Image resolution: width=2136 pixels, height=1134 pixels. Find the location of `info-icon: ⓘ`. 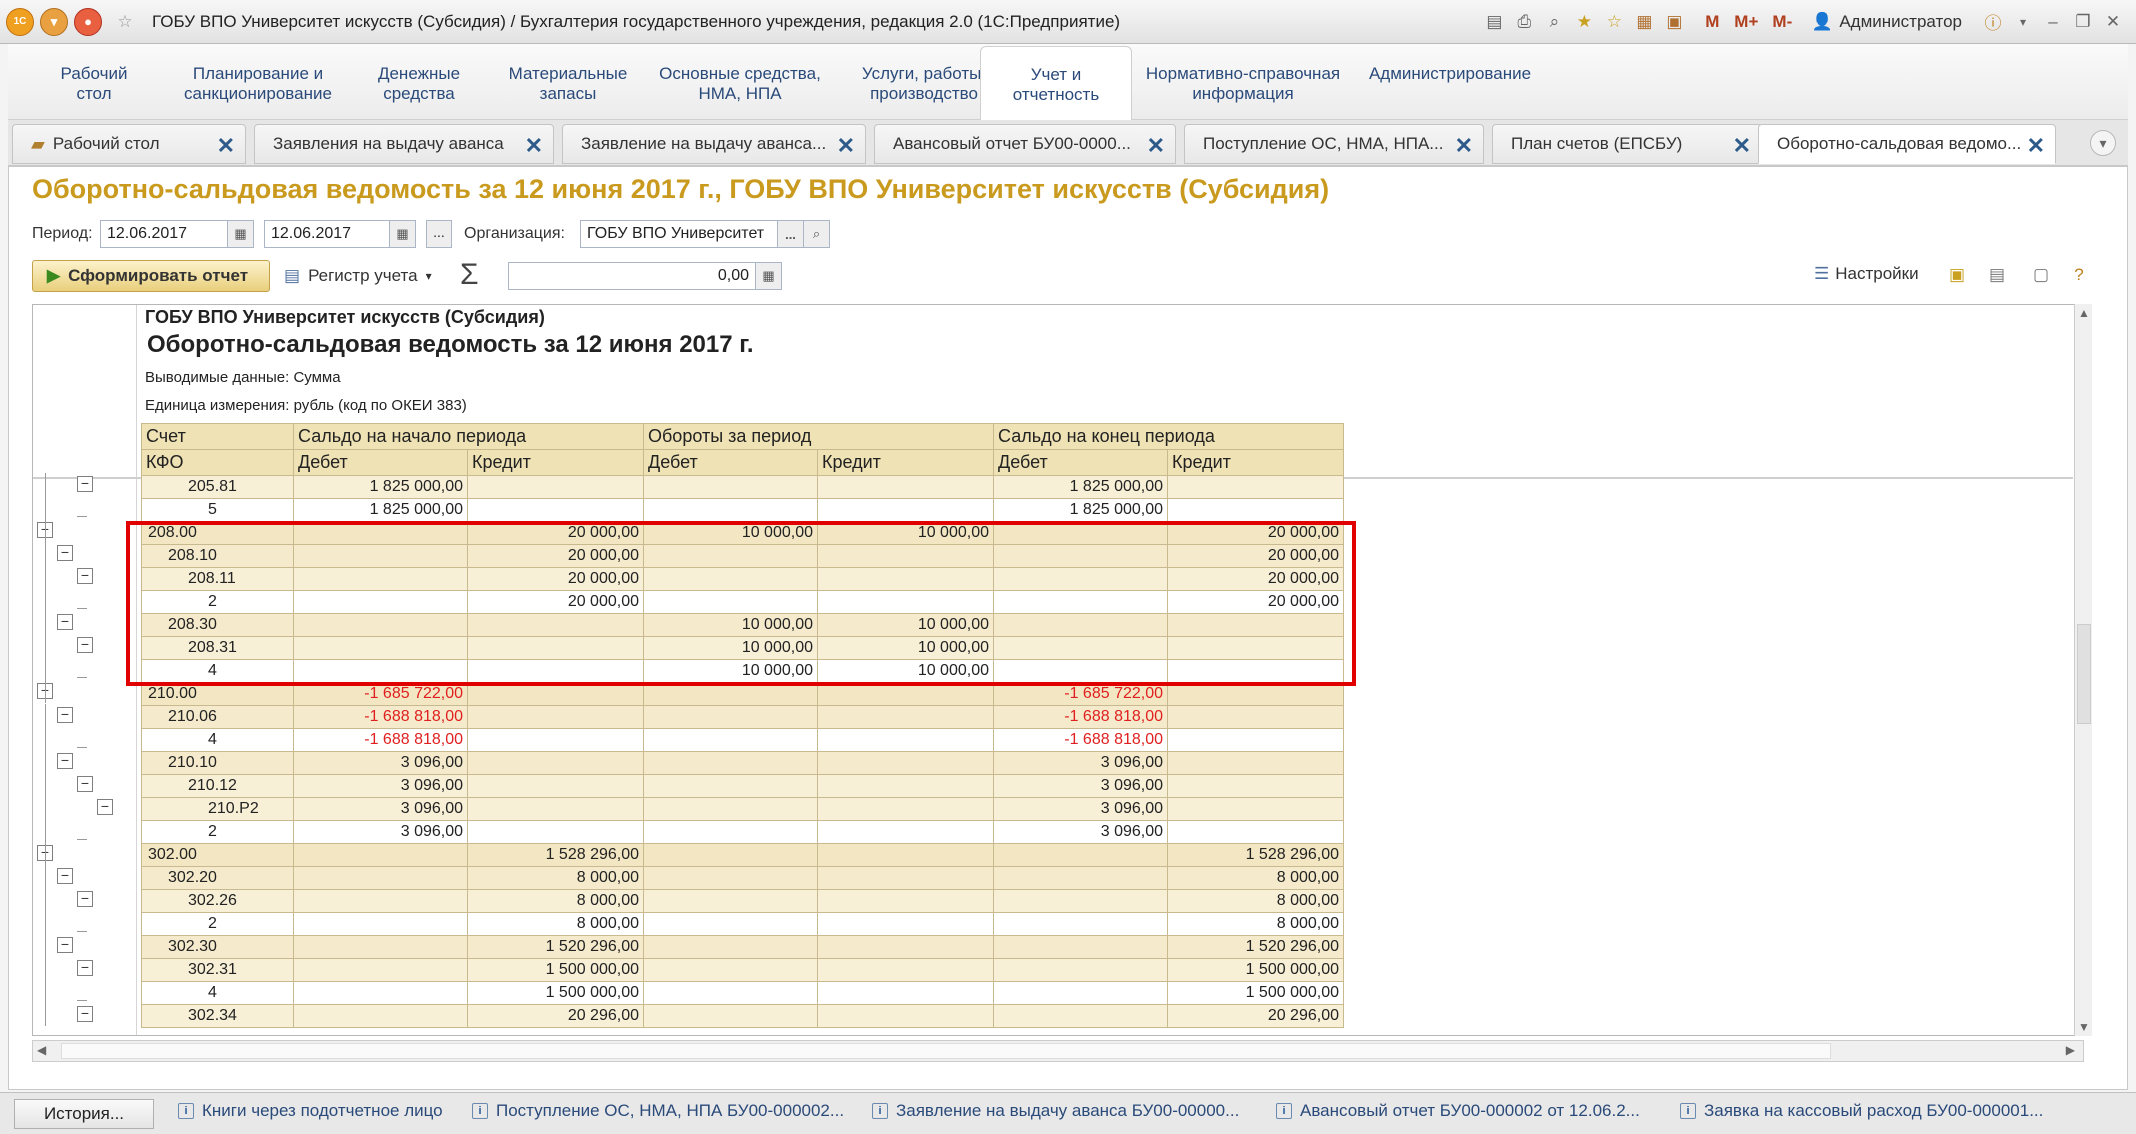

info-icon: ⓘ is located at coordinates (1993, 22).